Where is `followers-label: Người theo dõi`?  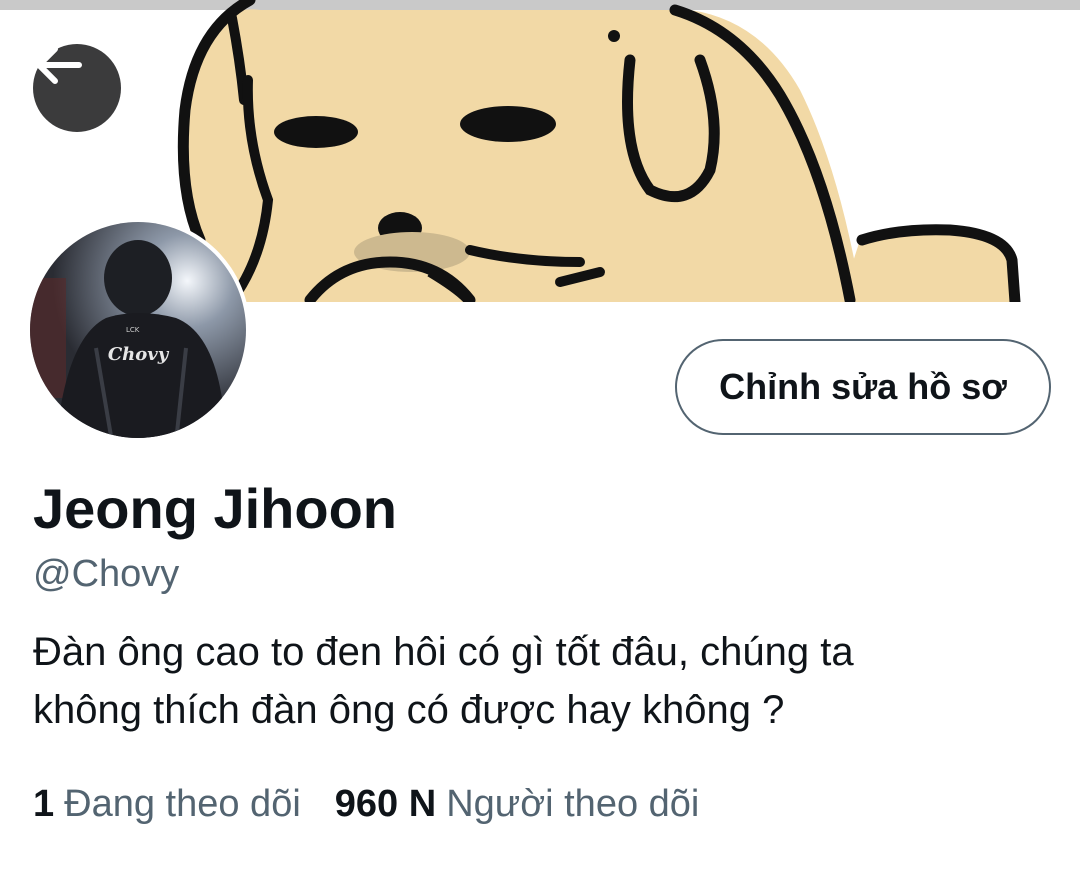
followers-label: Người theo dõi is located at coordinates (573, 804).